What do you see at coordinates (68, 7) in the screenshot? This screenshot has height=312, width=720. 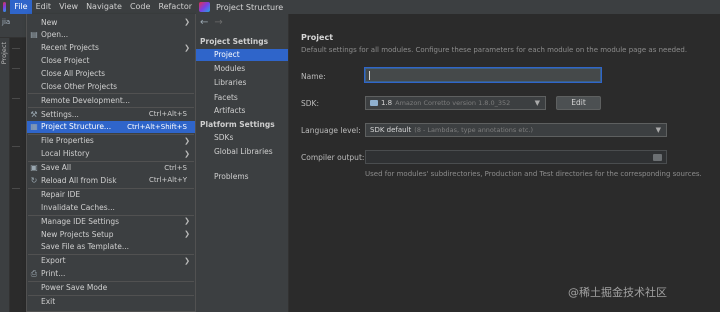 I see `menu-view: View` at bounding box center [68, 7].